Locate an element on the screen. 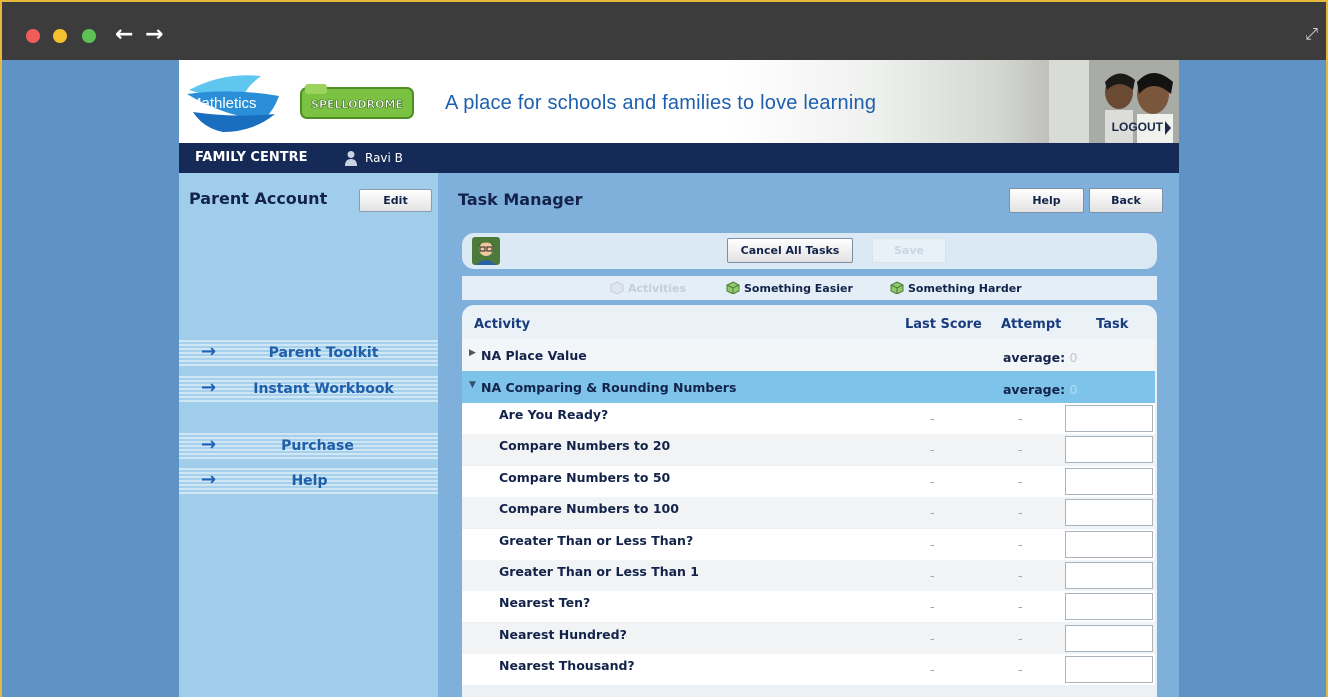 Image resolution: width=1328 pixels, height=697 pixels. spellodrome-logo: SPELLODROME is located at coordinates (357, 102).